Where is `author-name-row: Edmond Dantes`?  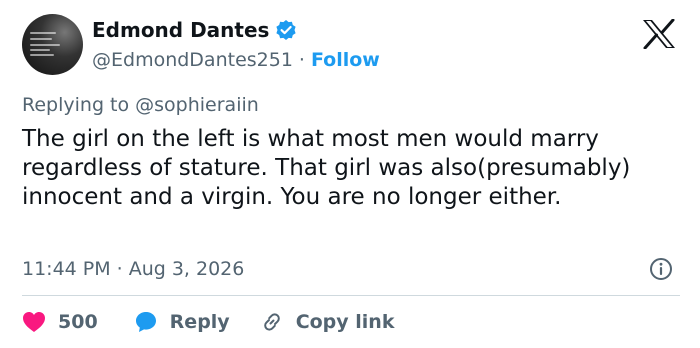
author-name-row: Edmond Dantes is located at coordinates (194, 30).